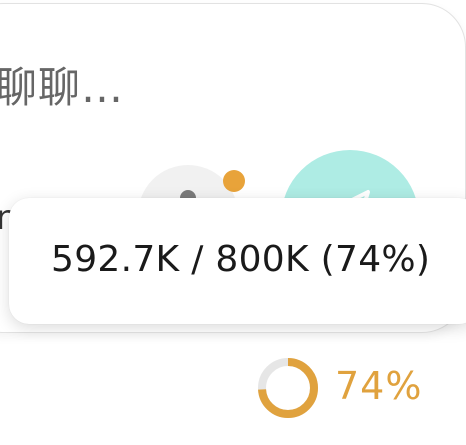  Describe the element at coordinates (241, 259) in the screenshot. I see `usage-tooltip-text: 592.7K / 800K (74%)` at that location.